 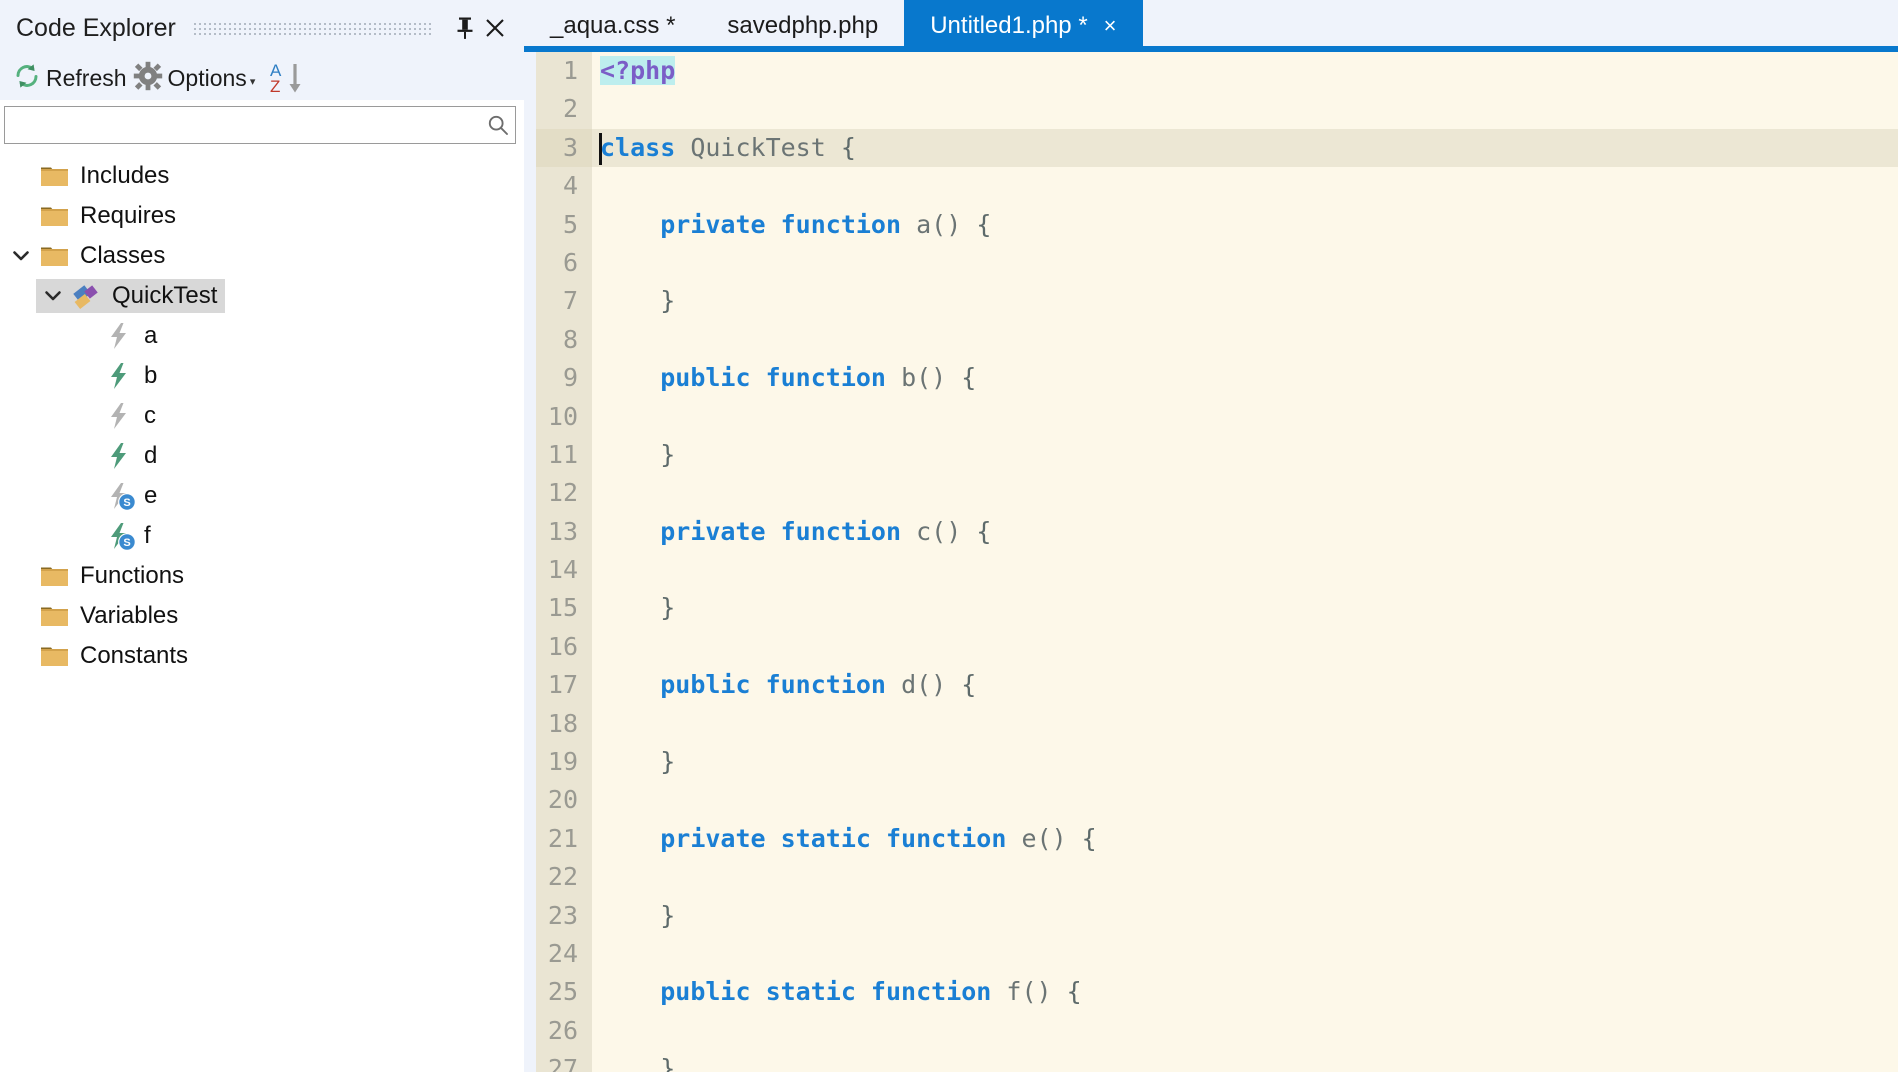 What do you see at coordinates (116, 376) in the screenshot?
I see `tree-item-hitbox: b` at bounding box center [116, 376].